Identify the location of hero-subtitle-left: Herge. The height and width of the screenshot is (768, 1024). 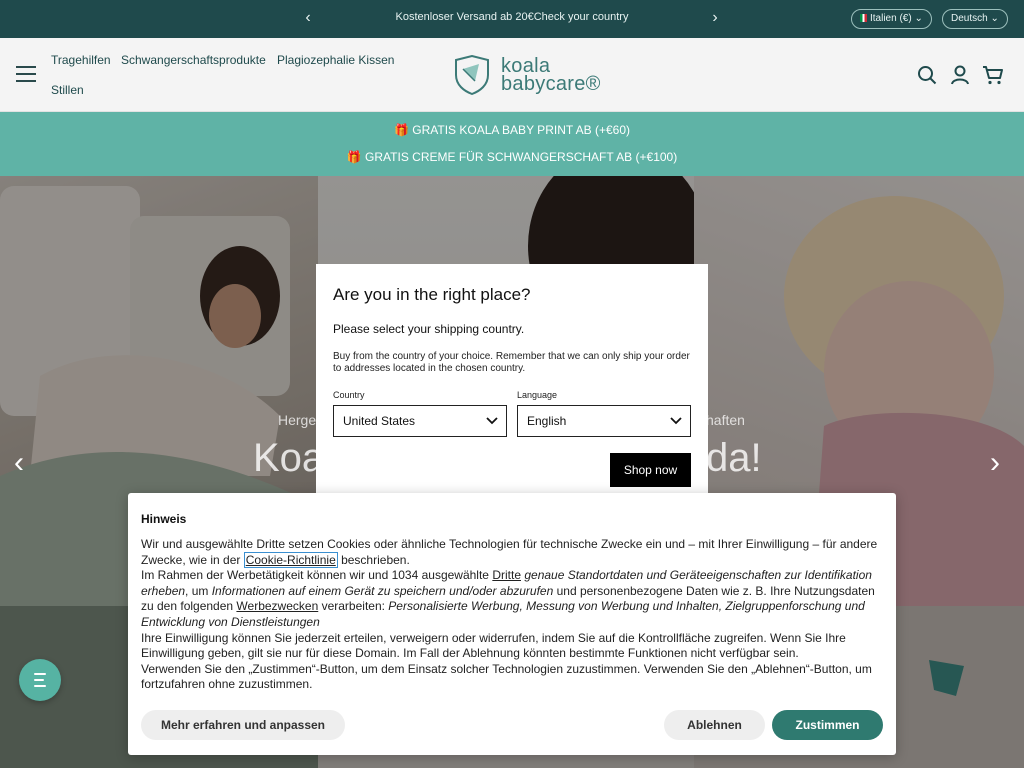
(297, 420).